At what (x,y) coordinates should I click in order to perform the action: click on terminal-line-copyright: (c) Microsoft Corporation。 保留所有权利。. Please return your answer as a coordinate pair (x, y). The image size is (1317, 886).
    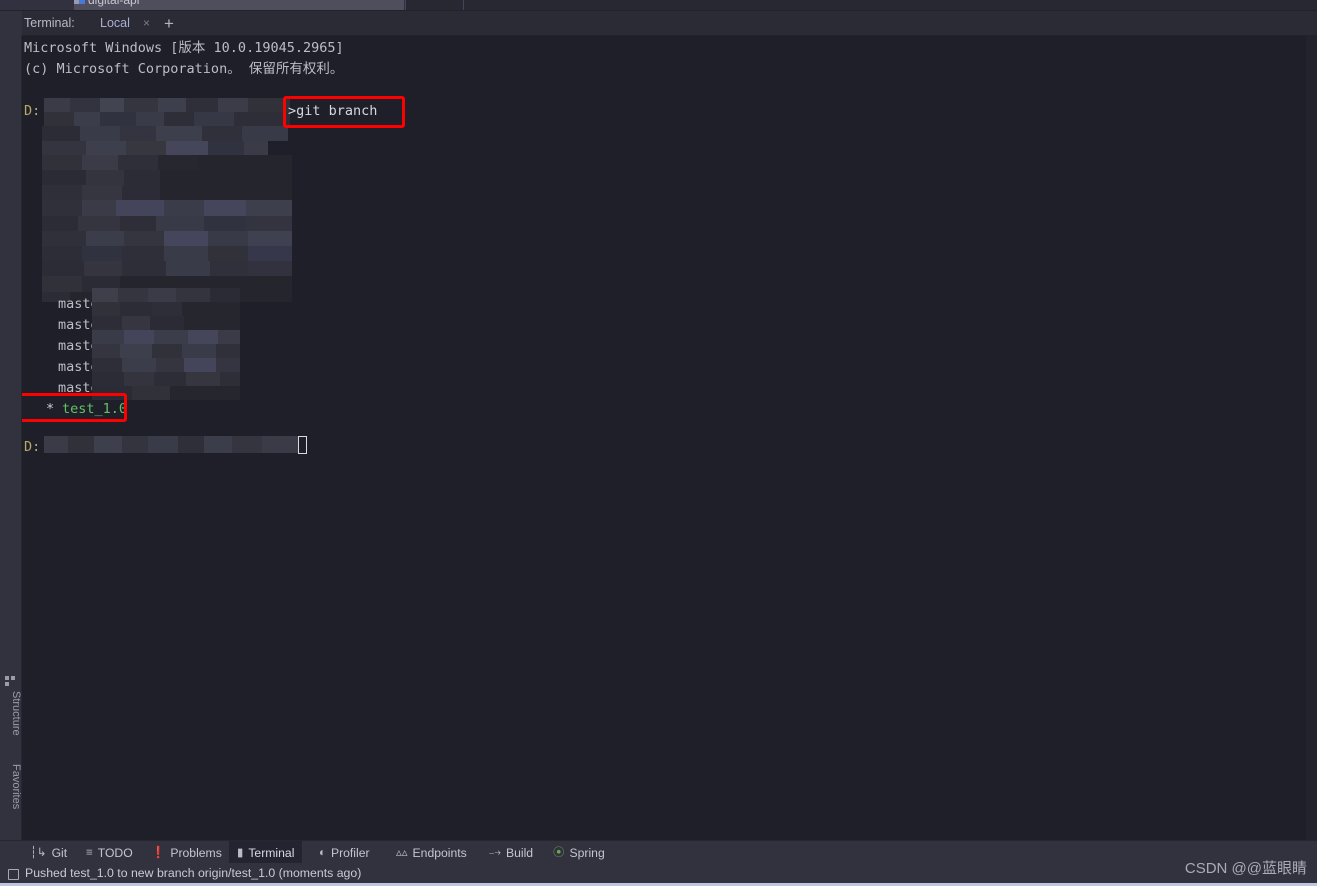
    Looking at the image, I should click on (184, 69).